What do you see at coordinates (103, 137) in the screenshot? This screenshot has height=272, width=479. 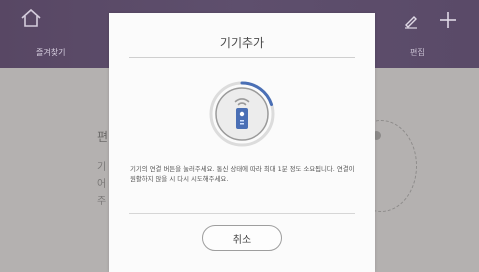 I see `background-heading: 편` at bounding box center [103, 137].